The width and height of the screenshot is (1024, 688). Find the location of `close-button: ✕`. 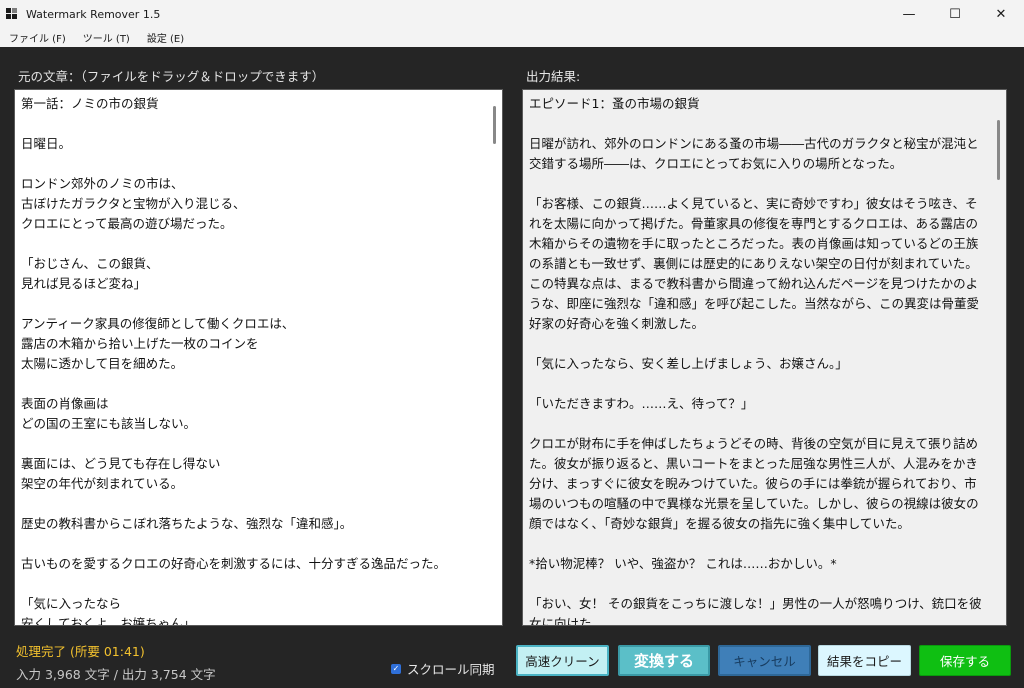

close-button: ✕ is located at coordinates (1001, 14).